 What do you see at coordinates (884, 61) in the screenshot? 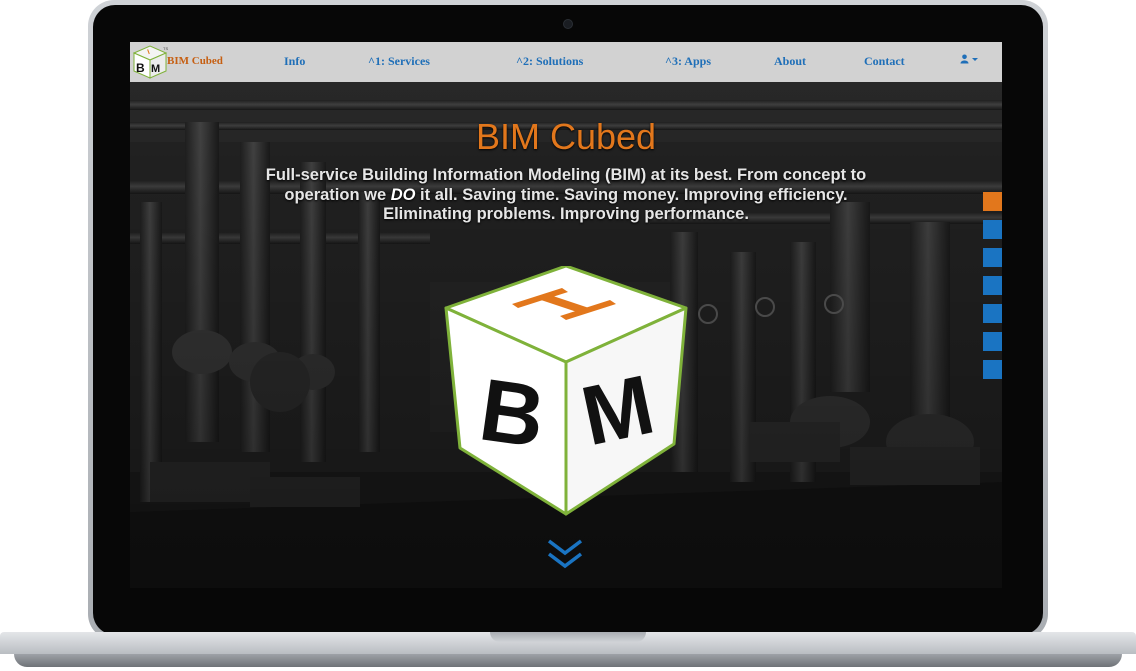
I see `nav-link-contact: Contact` at bounding box center [884, 61].